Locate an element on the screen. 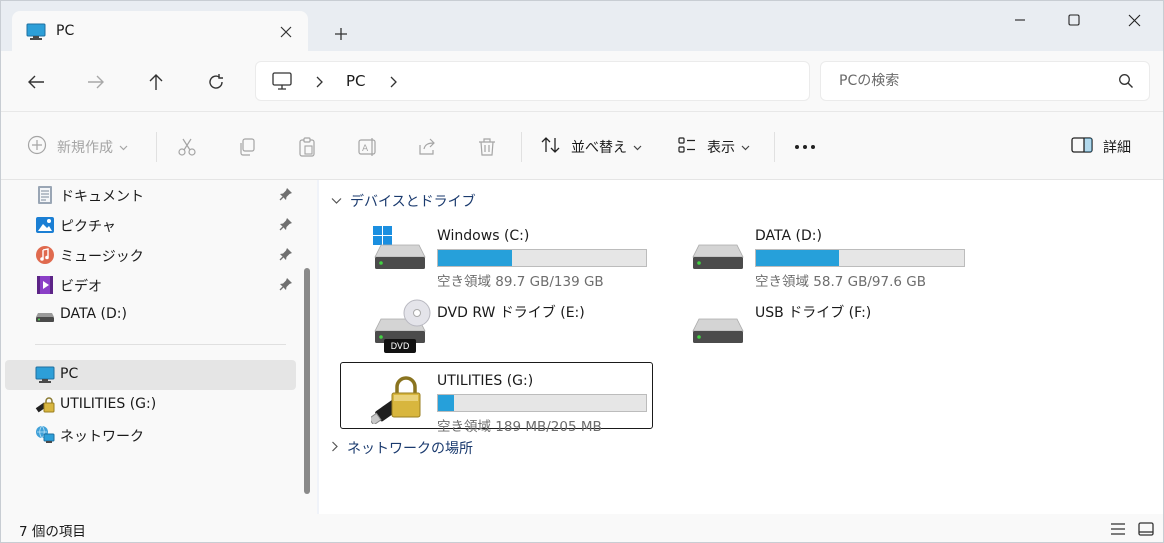  drive-name: DVD RW ドライブ (E:) is located at coordinates (511, 313).